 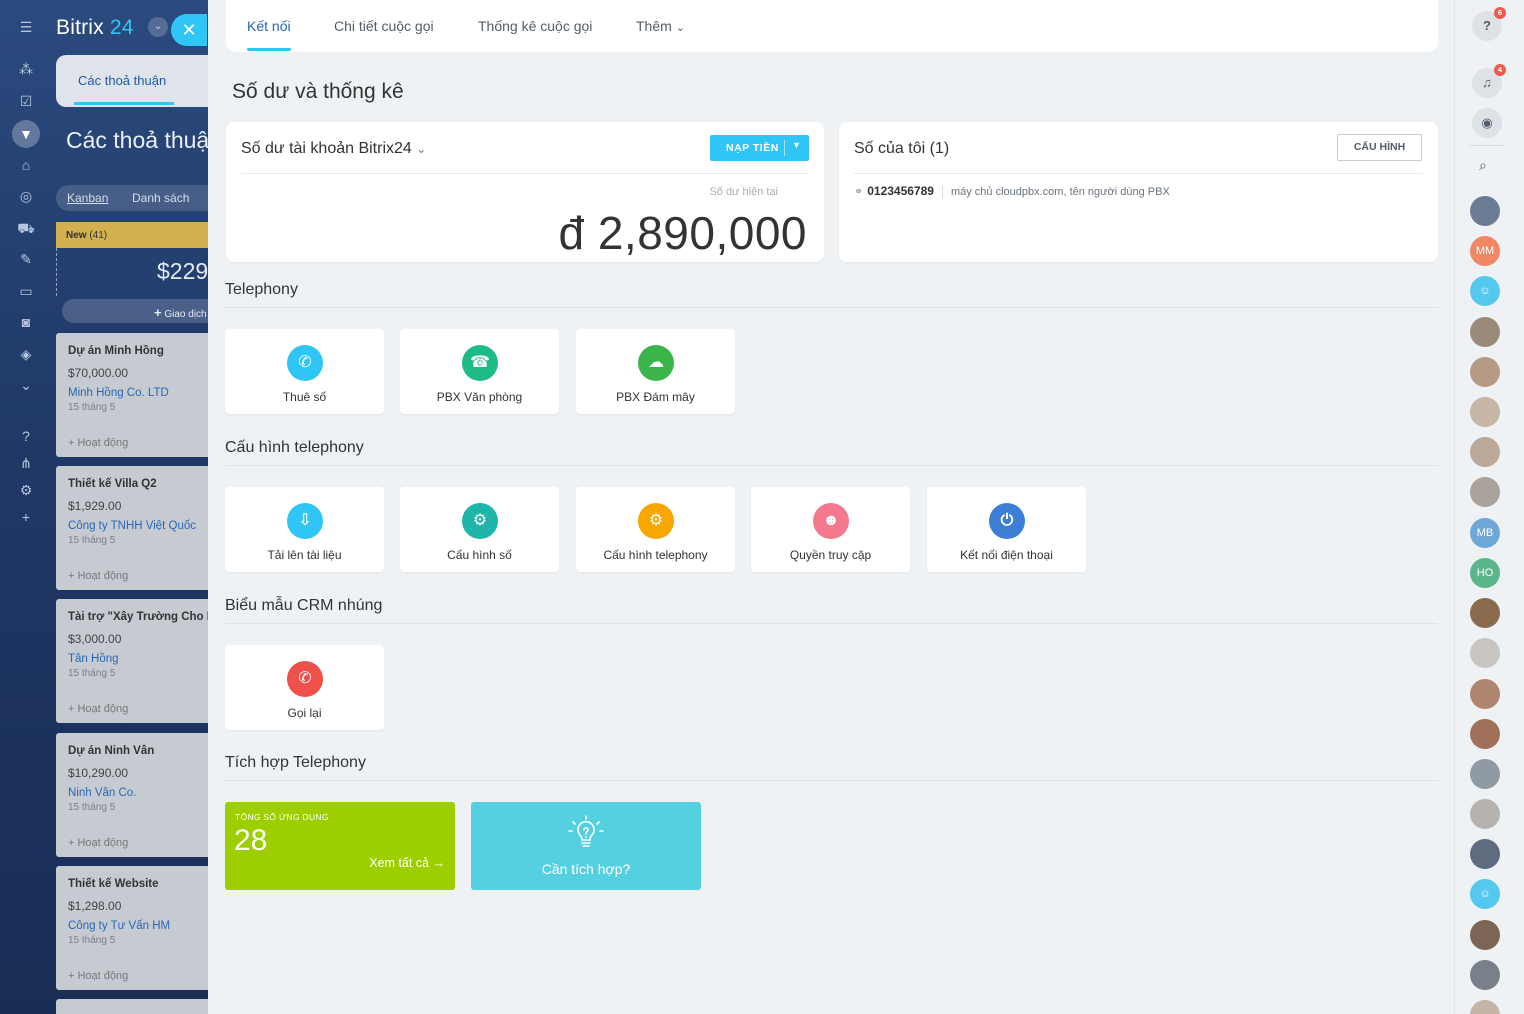 I want to click on apps-total-card: TỔNG SỐ ỨNG DỤNG 28 Xem tất cả →, so click(x=340, y=846).